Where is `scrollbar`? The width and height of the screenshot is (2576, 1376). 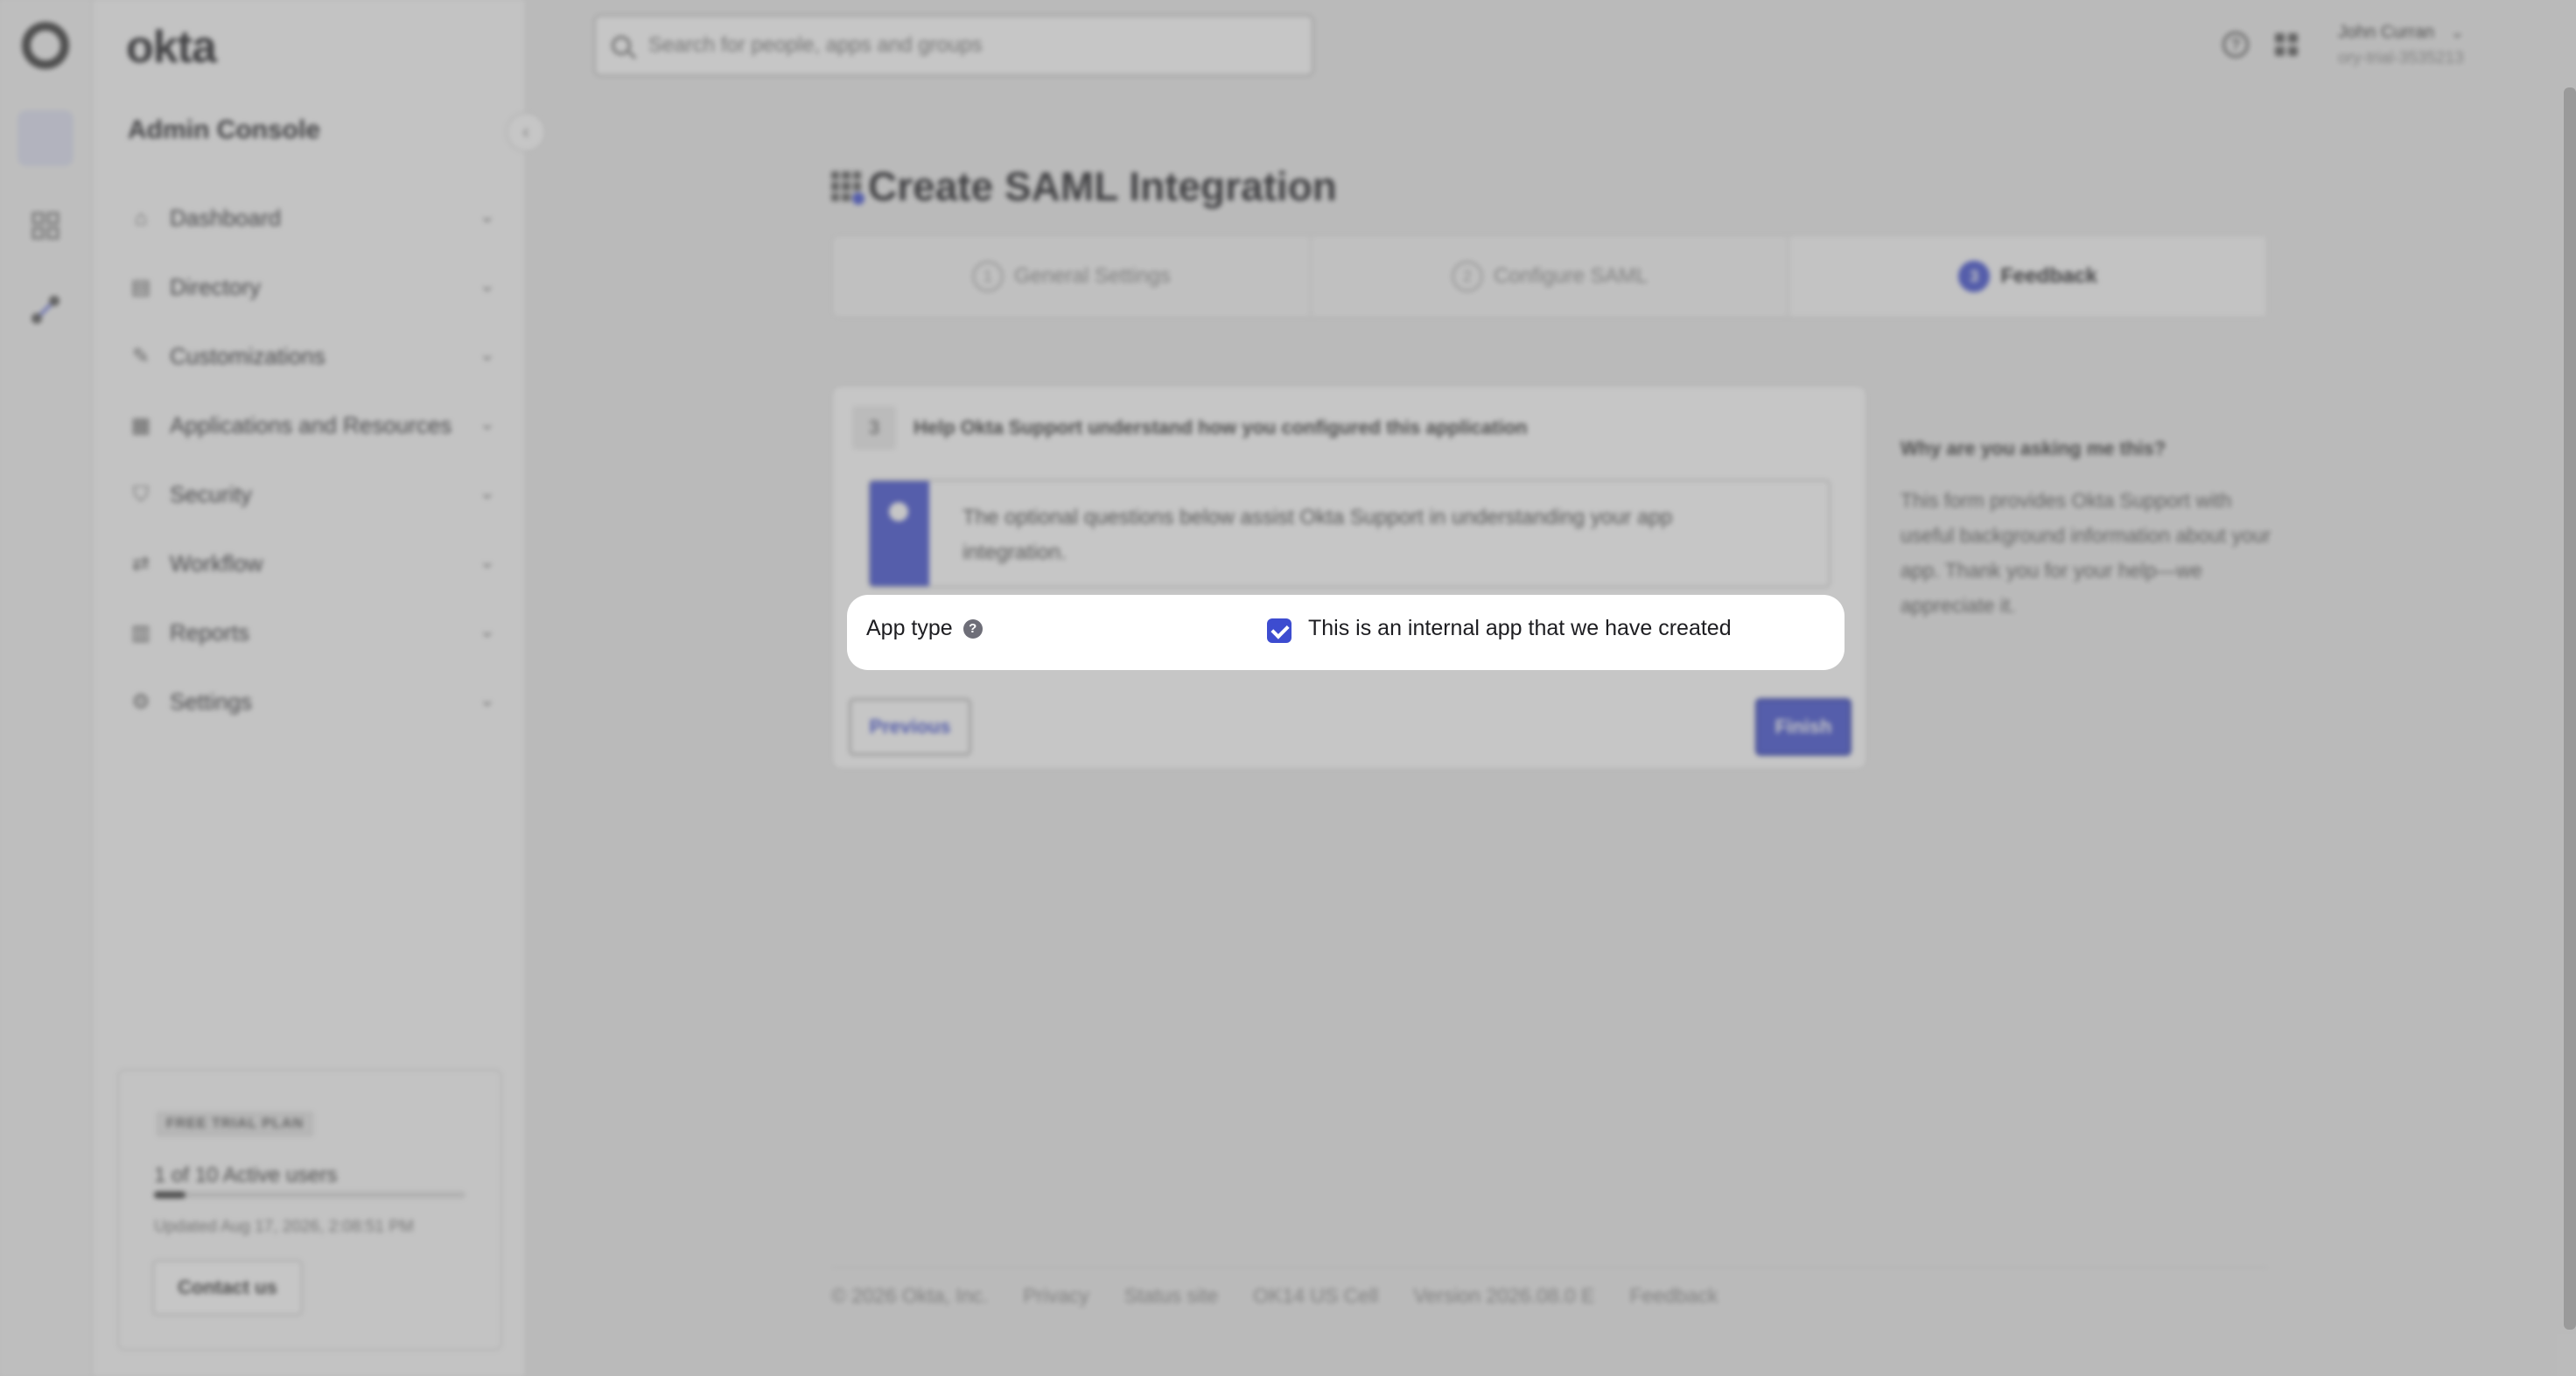 scrollbar is located at coordinates (2570, 708).